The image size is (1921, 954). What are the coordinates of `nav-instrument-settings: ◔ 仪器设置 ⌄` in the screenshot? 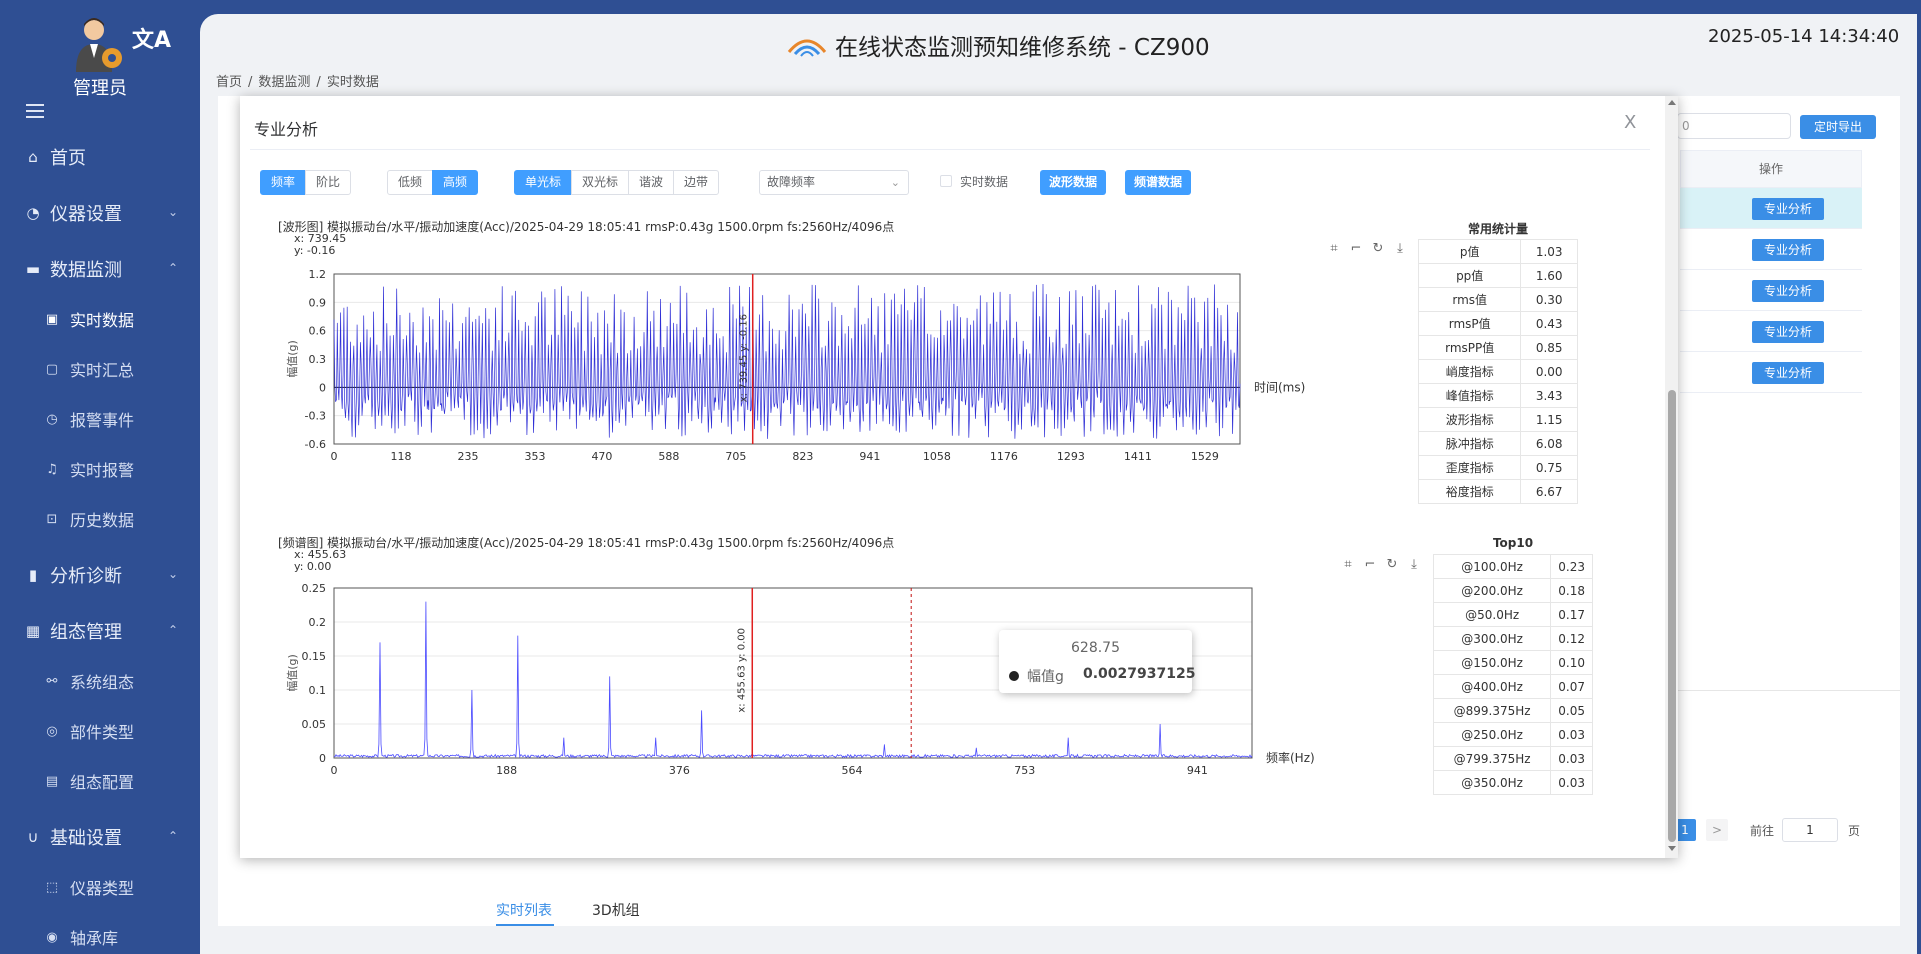 It's located at (100, 213).